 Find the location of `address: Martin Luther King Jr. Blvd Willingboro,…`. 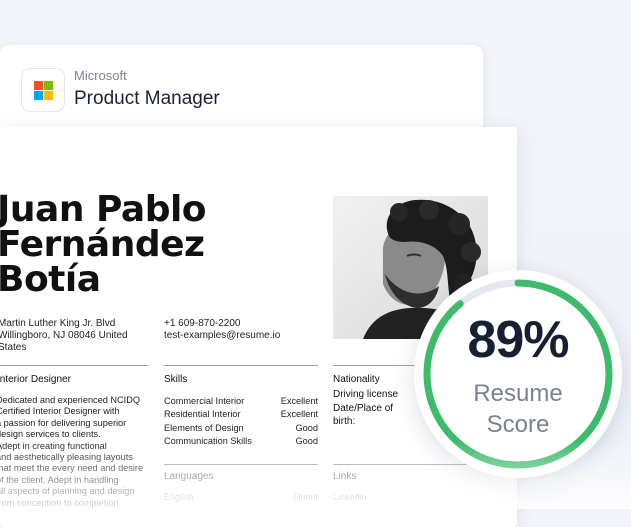

address: Martin Luther King Jr. Blvd Willingboro,… is located at coordinates (64, 335).